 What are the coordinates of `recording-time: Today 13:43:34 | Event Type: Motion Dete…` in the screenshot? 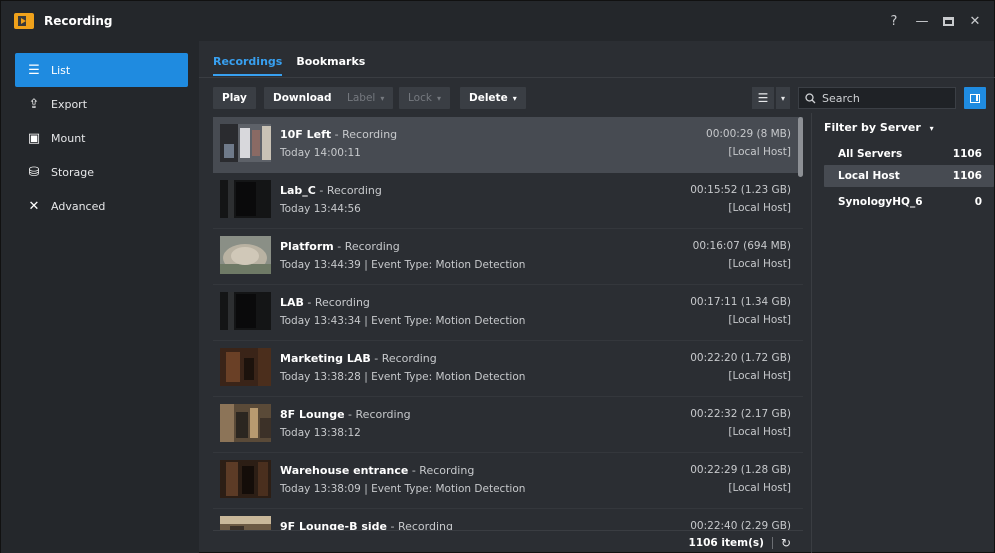 It's located at (403, 321).